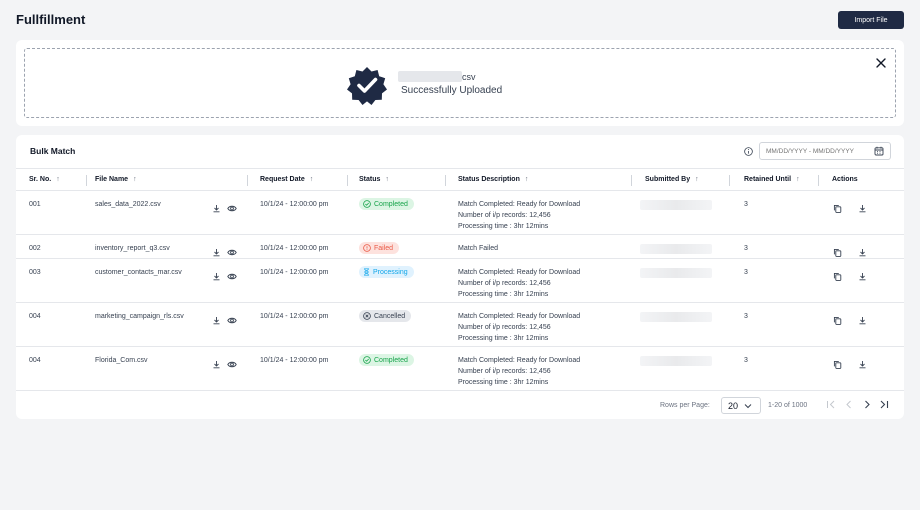 The height and width of the screenshot is (510, 920). What do you see at coordinates (881, 63) in the screenshot?
I see `close-icon` at bounding box center [881, 63].